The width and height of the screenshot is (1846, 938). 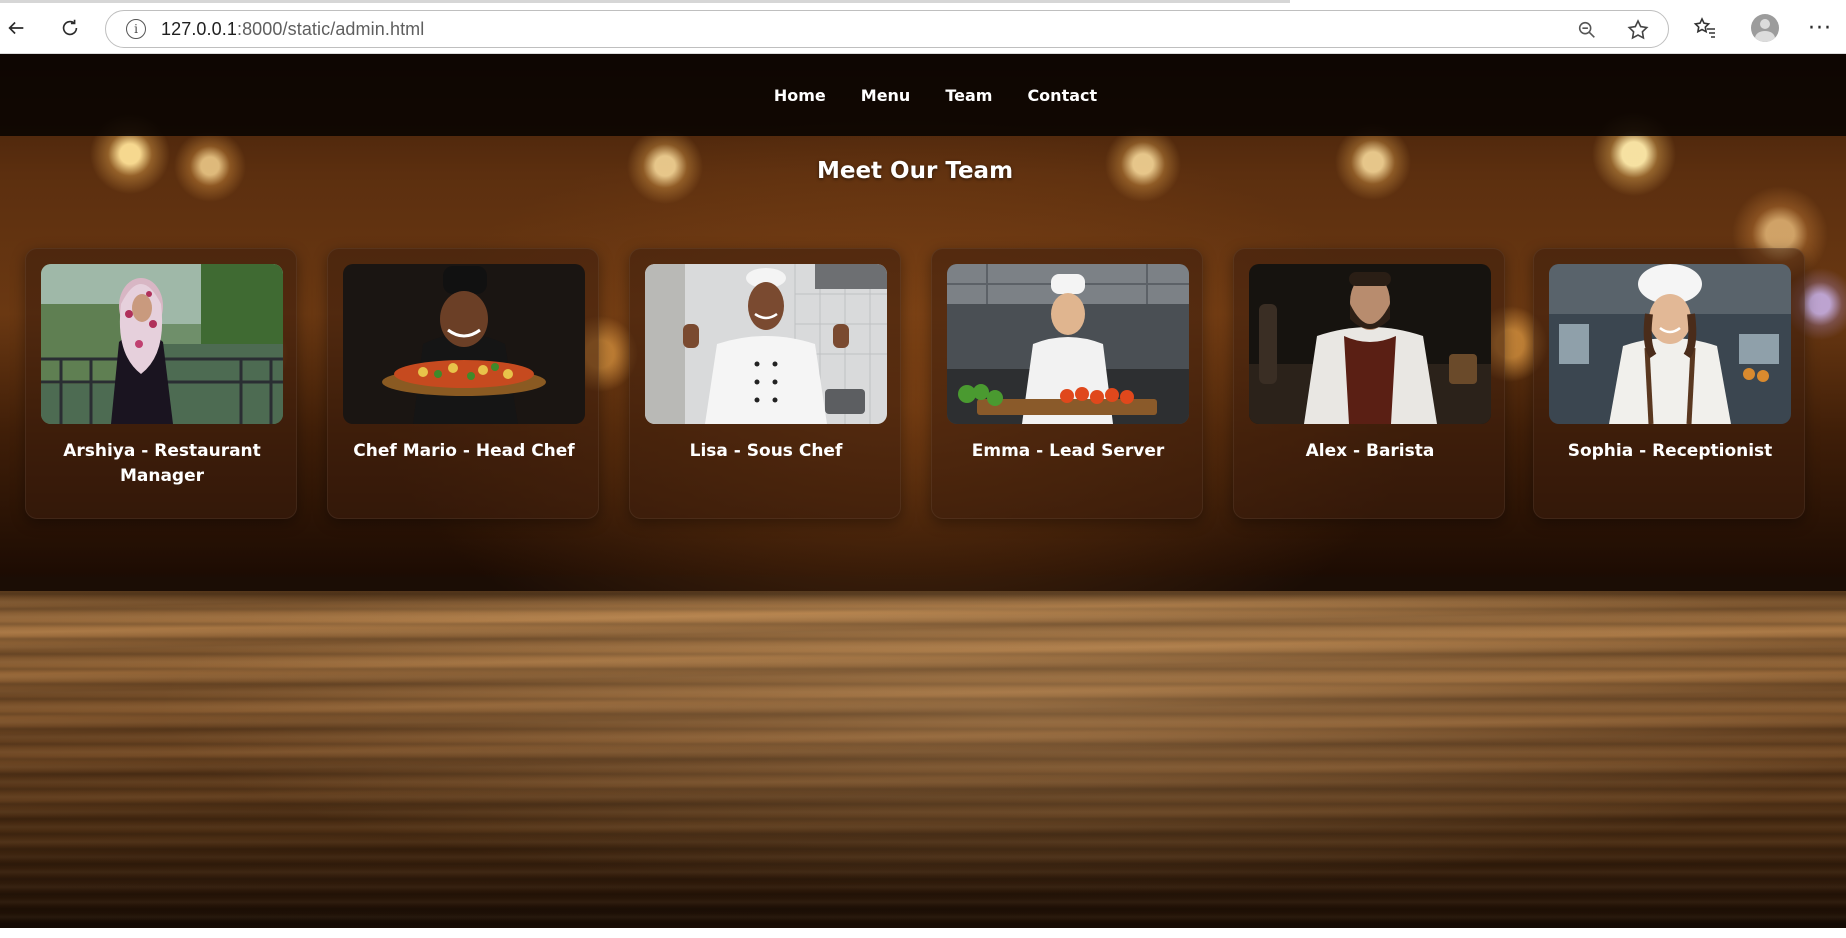 I want to click on favorite-star-icon, so click(x=1638, y=32).